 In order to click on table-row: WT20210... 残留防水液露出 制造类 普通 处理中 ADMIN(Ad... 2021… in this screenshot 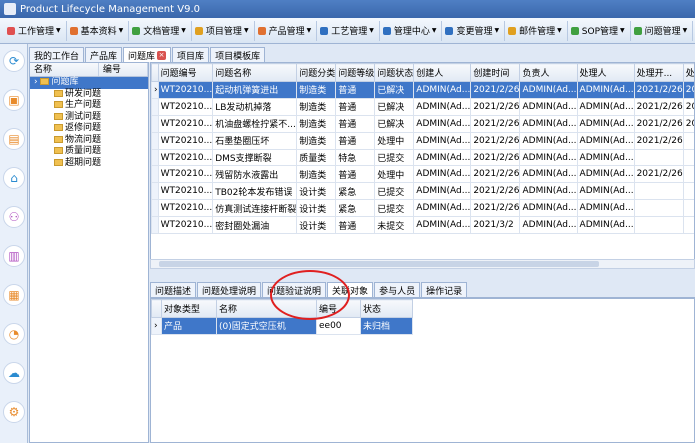, I will do `click(422, 174)`.